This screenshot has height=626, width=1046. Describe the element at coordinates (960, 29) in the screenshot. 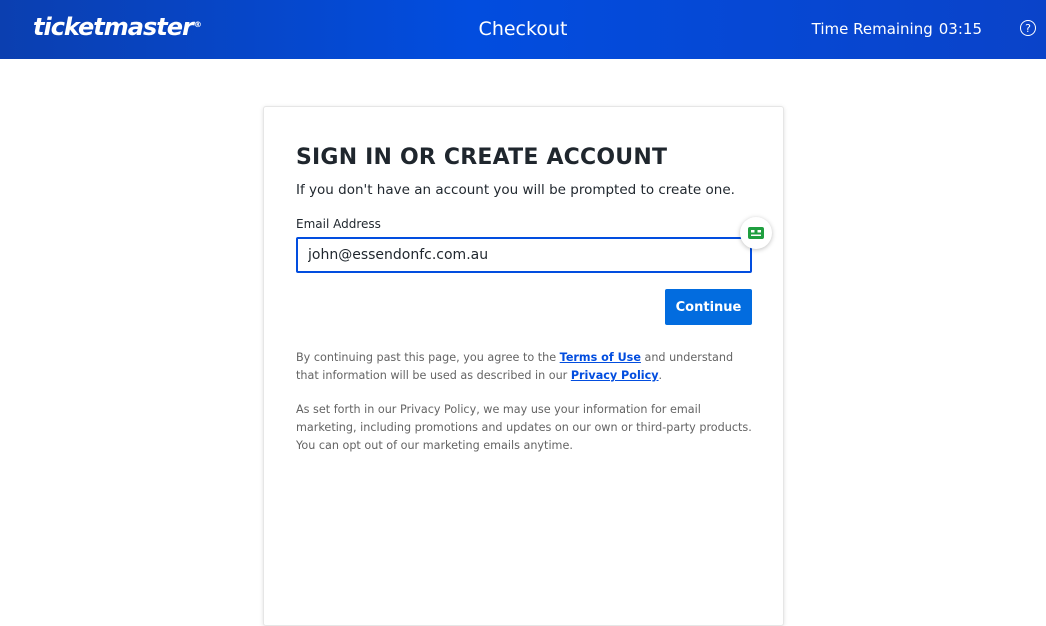

I see `timer-value: 03:15` at that location.